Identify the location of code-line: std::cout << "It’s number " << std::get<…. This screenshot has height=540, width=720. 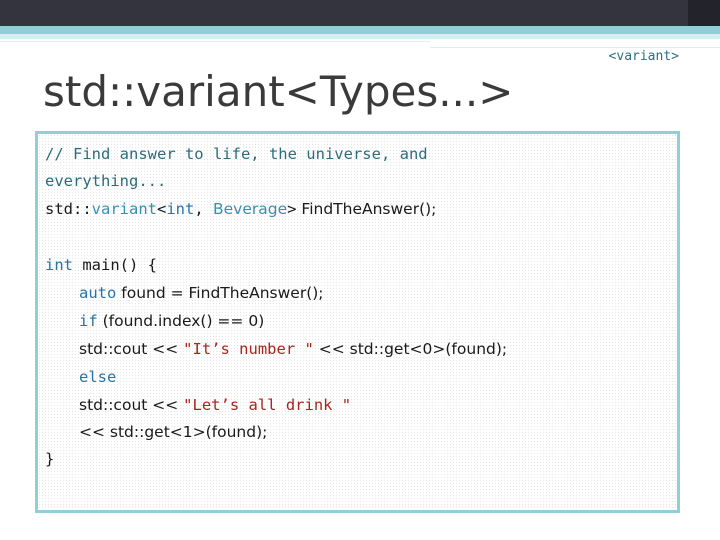
(361, 349).